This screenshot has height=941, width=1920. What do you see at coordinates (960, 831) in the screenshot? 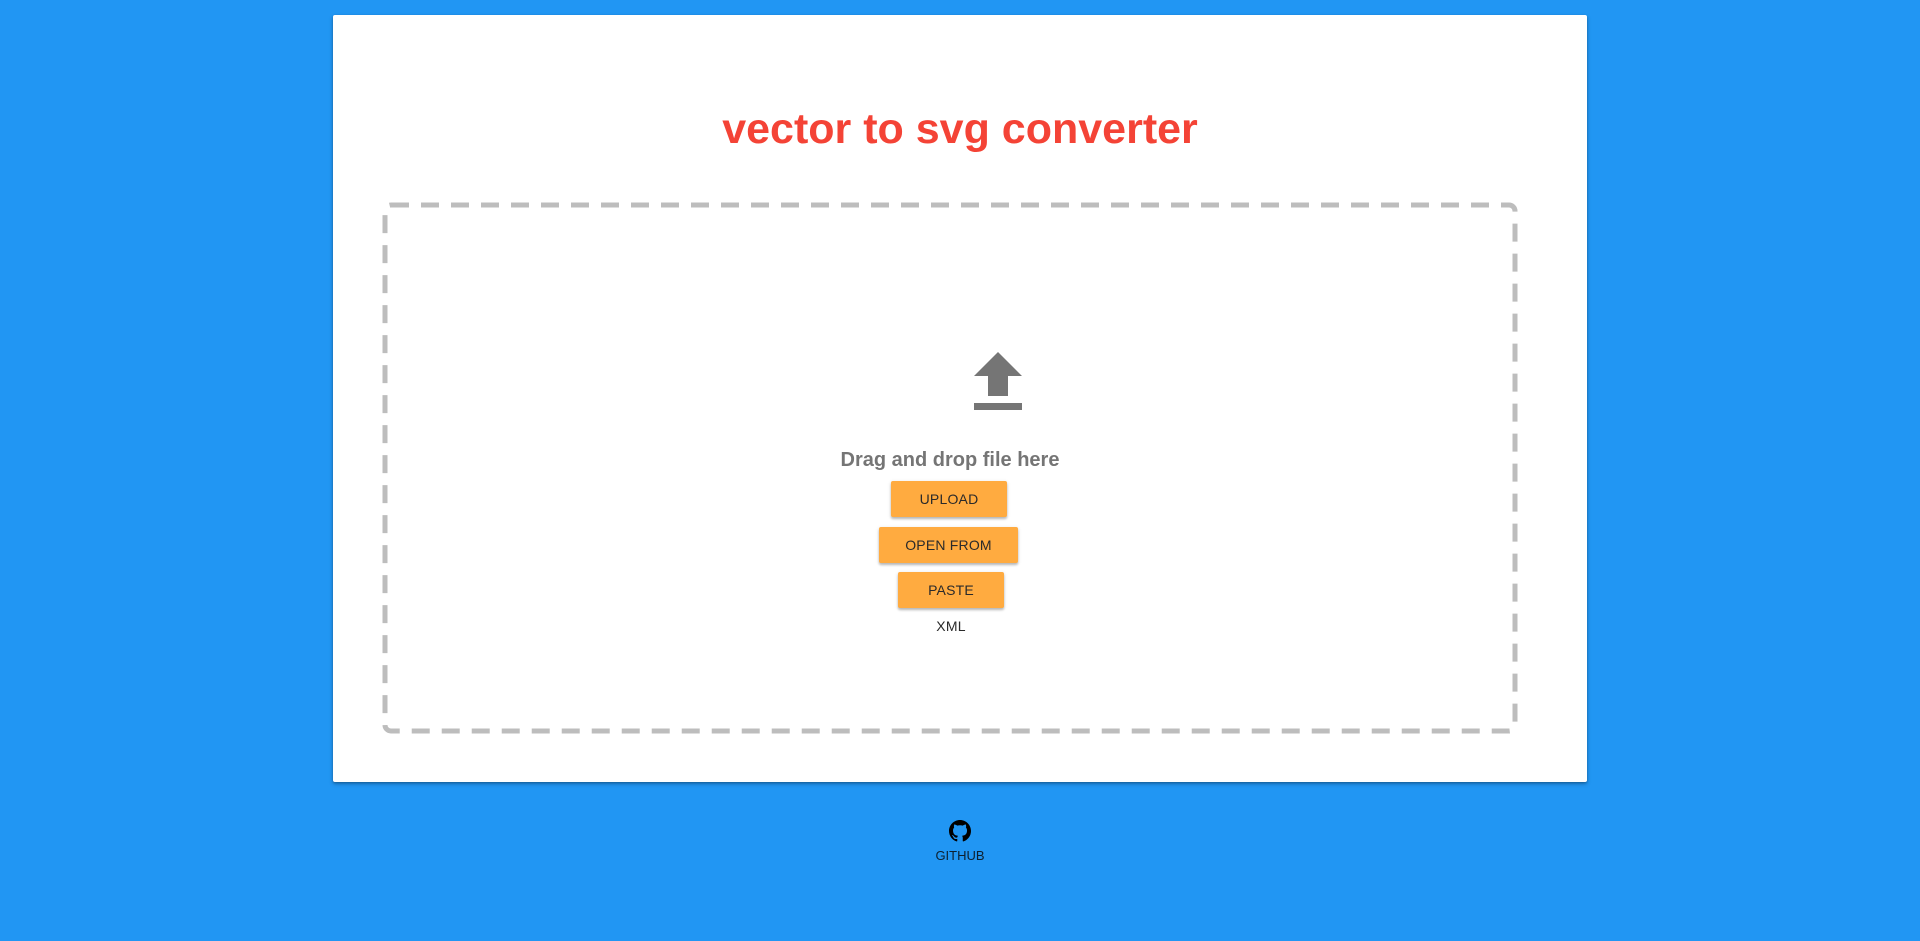
I see `github-icon` at bounding box center [960, 831].